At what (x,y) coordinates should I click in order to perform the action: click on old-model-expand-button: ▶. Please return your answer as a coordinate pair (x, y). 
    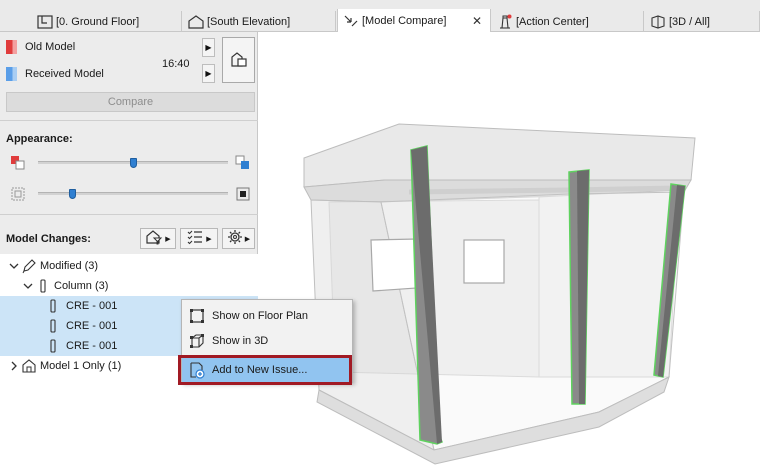
    Looking at the image, I should click on (208, 47).